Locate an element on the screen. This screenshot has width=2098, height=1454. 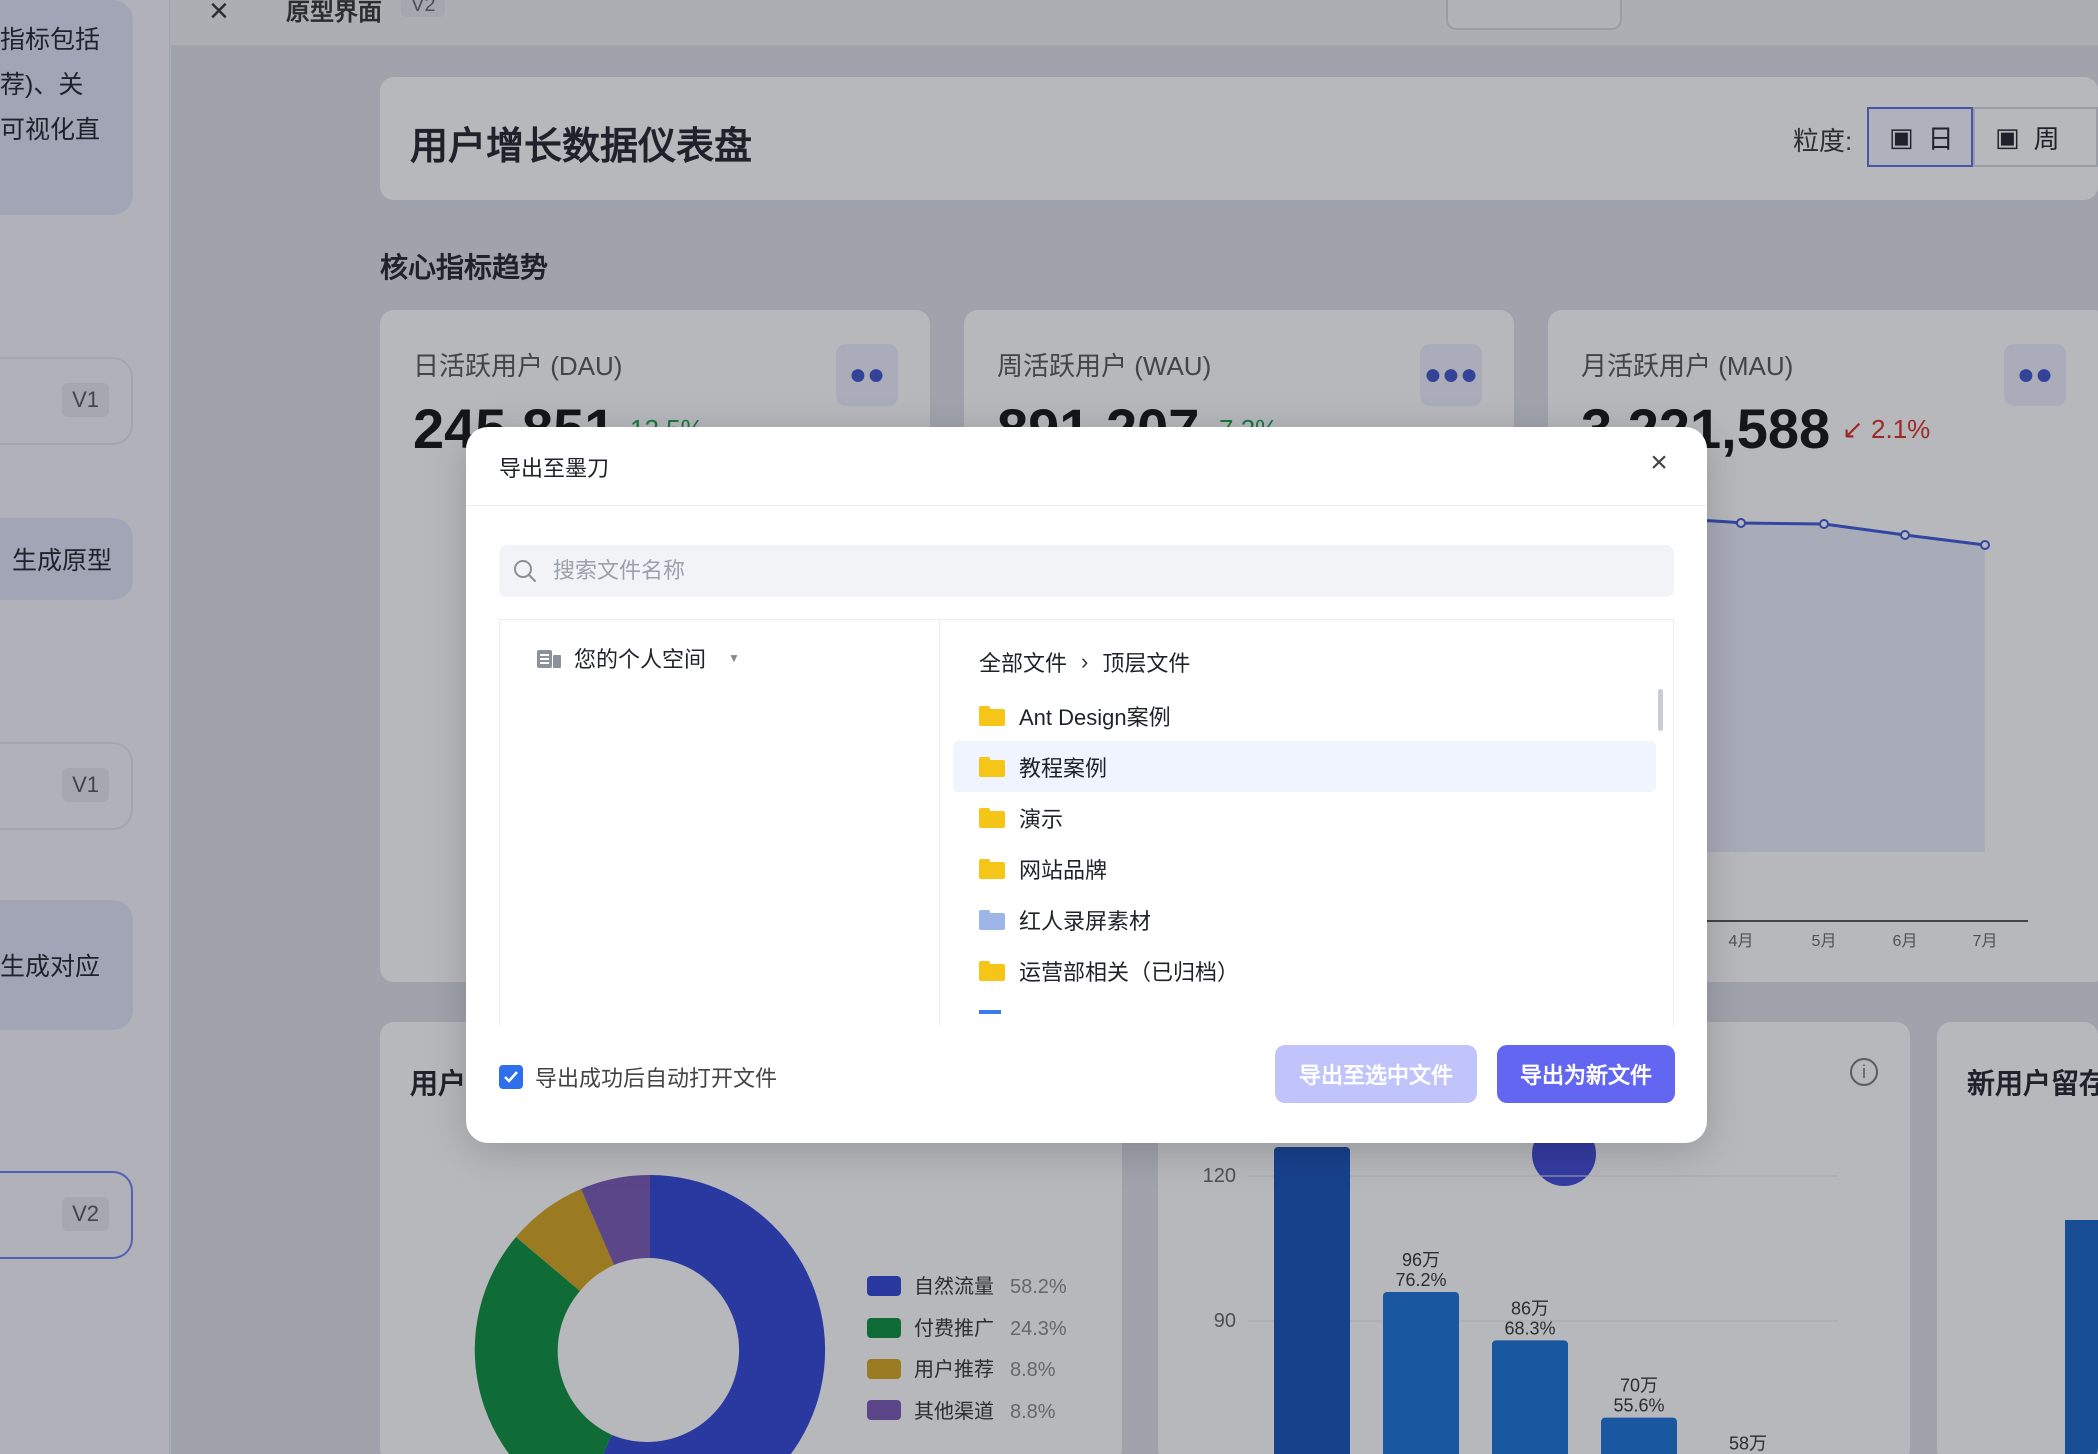
folder-row: 网站品牌 is located at coordinates (1304, 868).